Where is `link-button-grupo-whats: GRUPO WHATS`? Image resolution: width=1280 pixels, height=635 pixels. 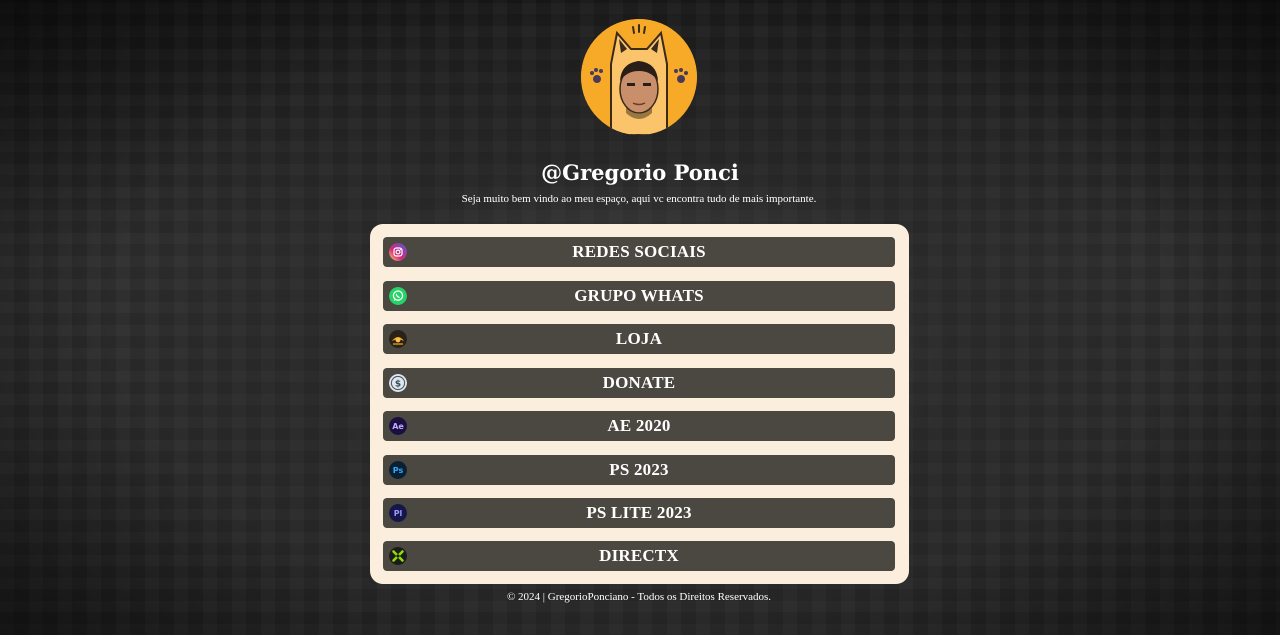
link-button-grupo-whats: GRUPO WHATS is located at coordinates (639, 296).